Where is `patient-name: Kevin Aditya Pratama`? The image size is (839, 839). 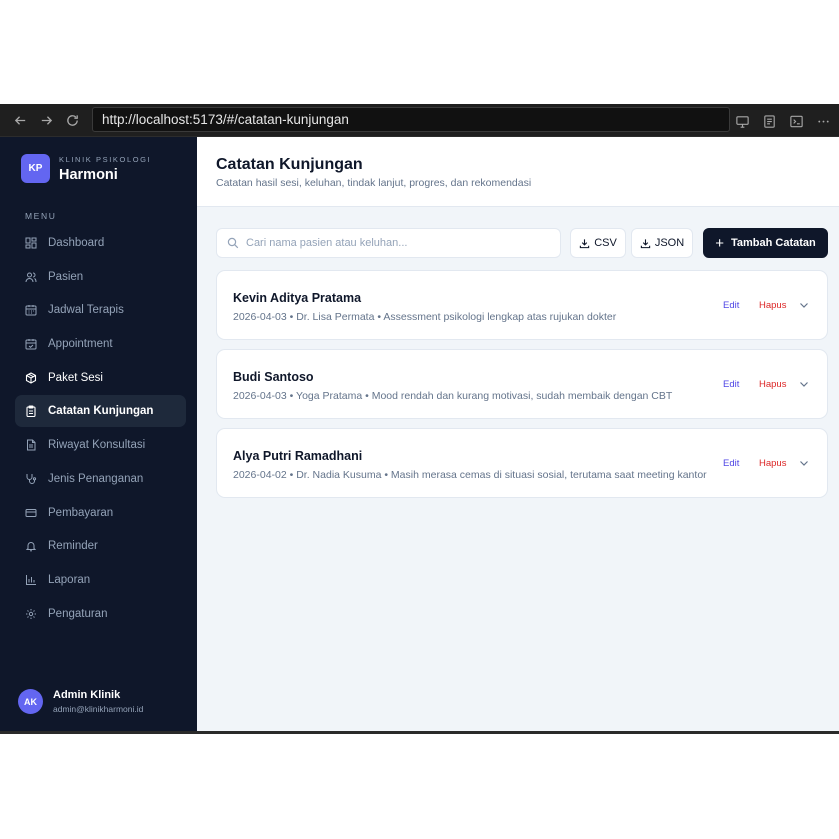
patient-name: Kevin Aditya Pratama is located at coordinates (297, 298).